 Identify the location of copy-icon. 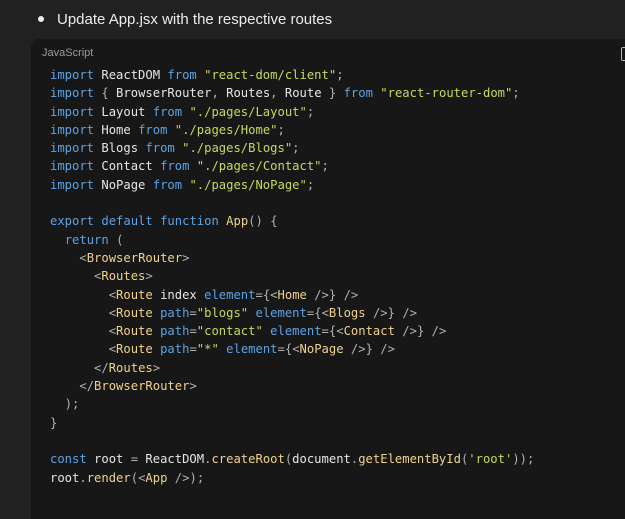
(623, 54).